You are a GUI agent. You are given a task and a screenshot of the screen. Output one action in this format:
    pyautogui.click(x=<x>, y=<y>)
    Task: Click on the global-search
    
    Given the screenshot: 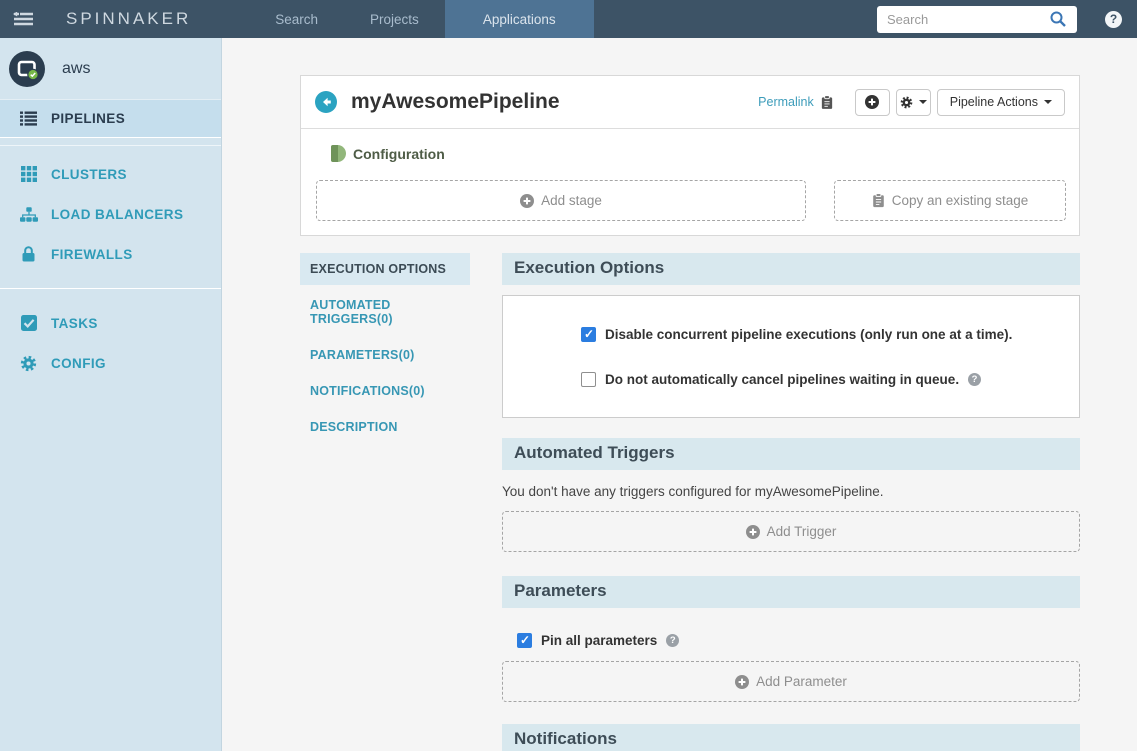 What is the action you would take?
    pyautogui.click(x=977, y=19)
    